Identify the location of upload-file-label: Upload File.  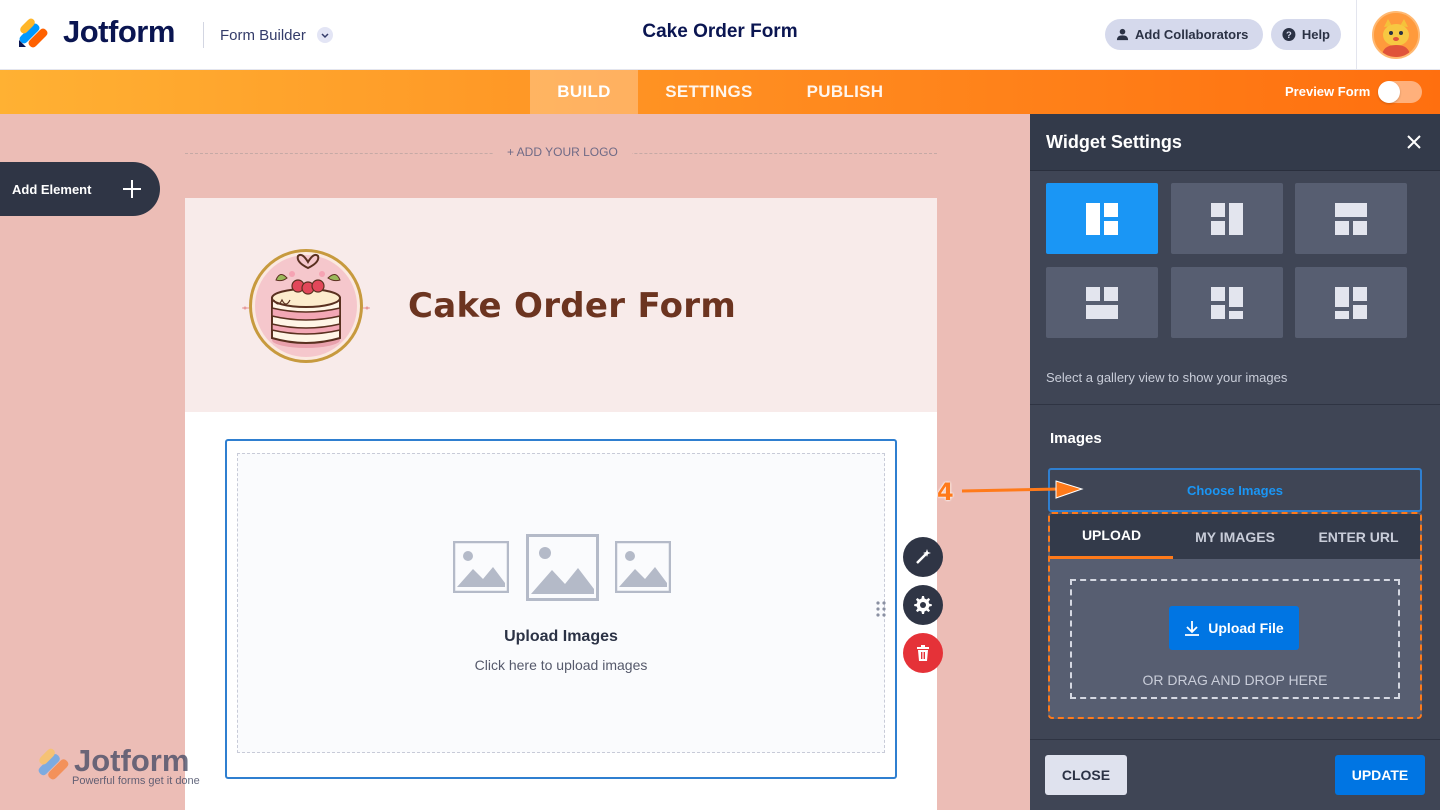
(1246, 628).